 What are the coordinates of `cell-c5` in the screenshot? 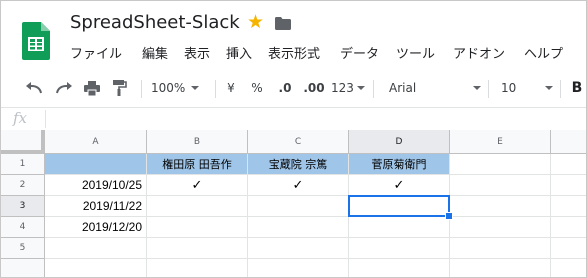 It's located at (298, 248).